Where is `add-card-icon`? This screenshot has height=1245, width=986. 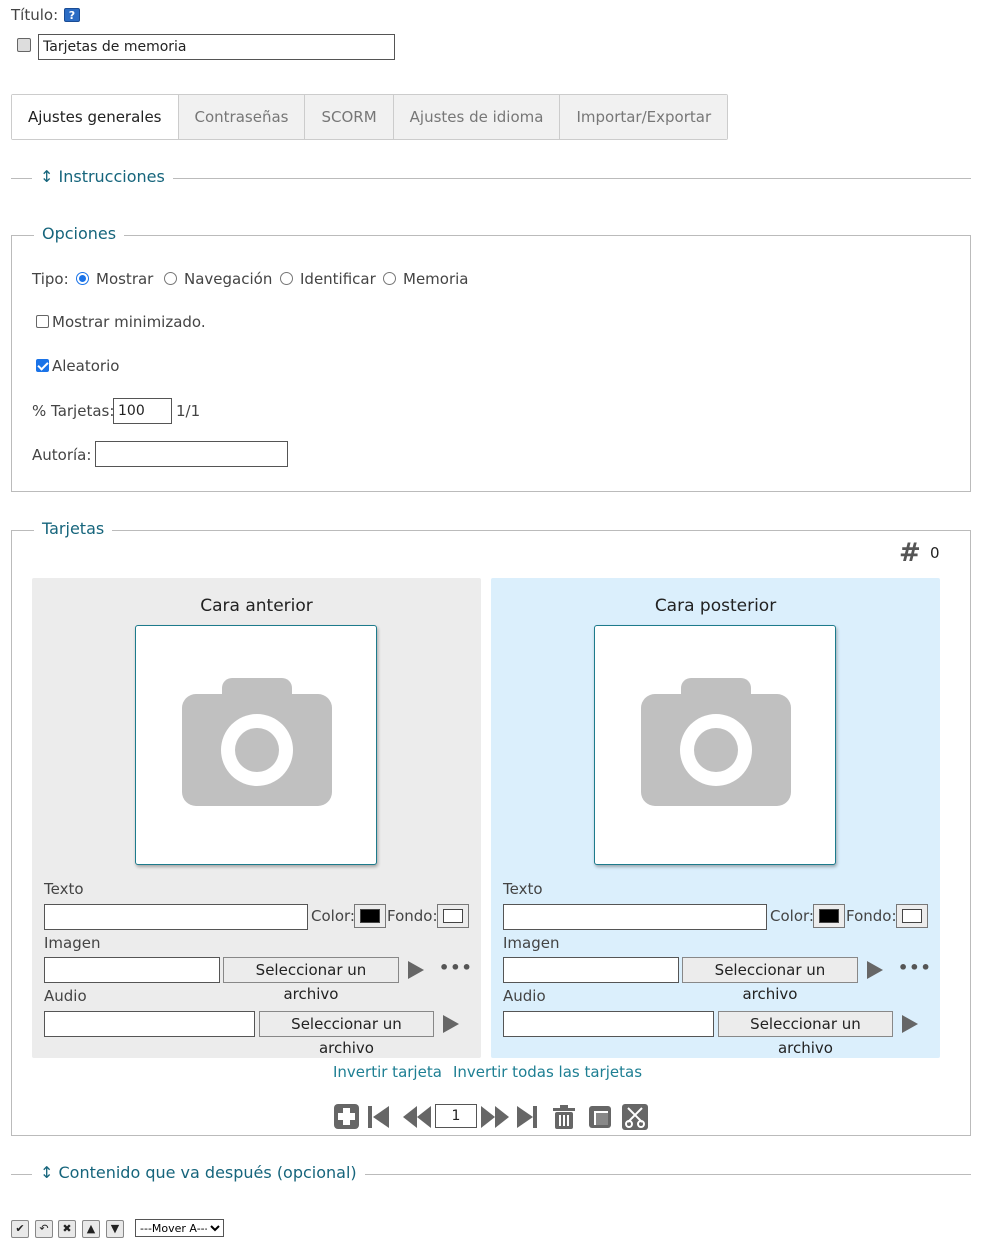
add-card-icon is located at coordinates (346, 1116).